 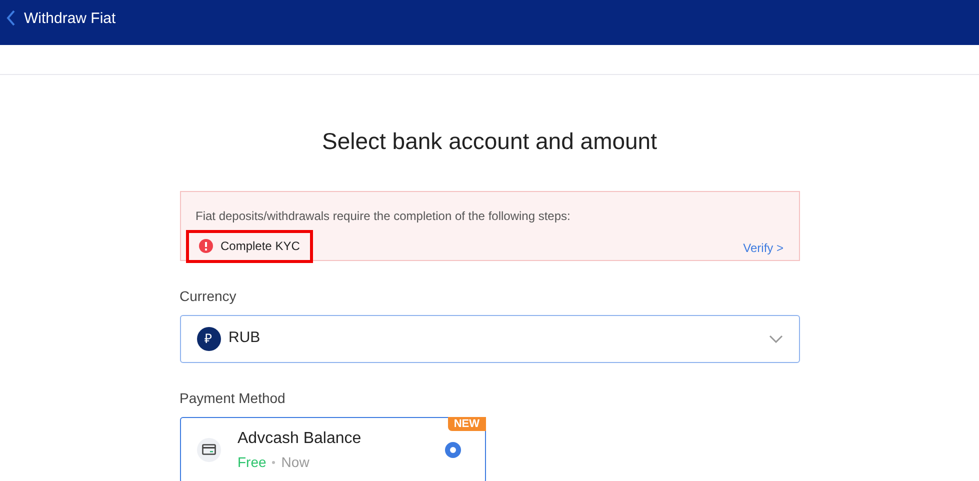 What do you see at coordinates (384, 216) in the screenshot?
I see `notice-message: Fiat deposits/withdrawals require the completion of the following steps:` at bounding box center [384, 216].